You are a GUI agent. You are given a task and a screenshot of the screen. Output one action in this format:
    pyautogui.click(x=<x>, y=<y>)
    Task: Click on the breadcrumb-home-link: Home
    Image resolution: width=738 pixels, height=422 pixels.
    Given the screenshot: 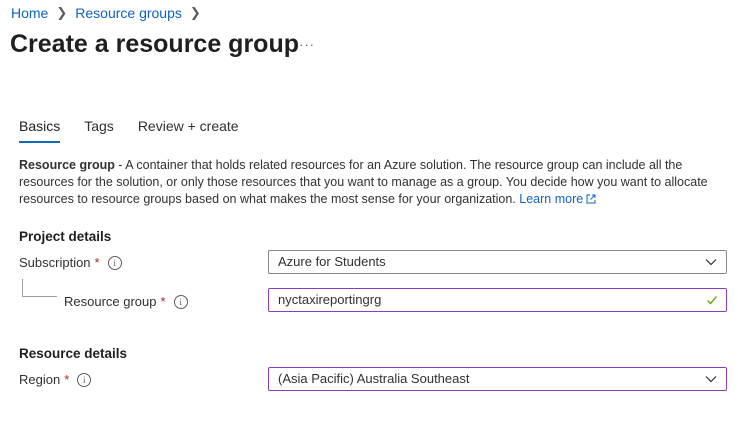 What is the action you would take?
    pyautogui.click(x=29, y=13)
    